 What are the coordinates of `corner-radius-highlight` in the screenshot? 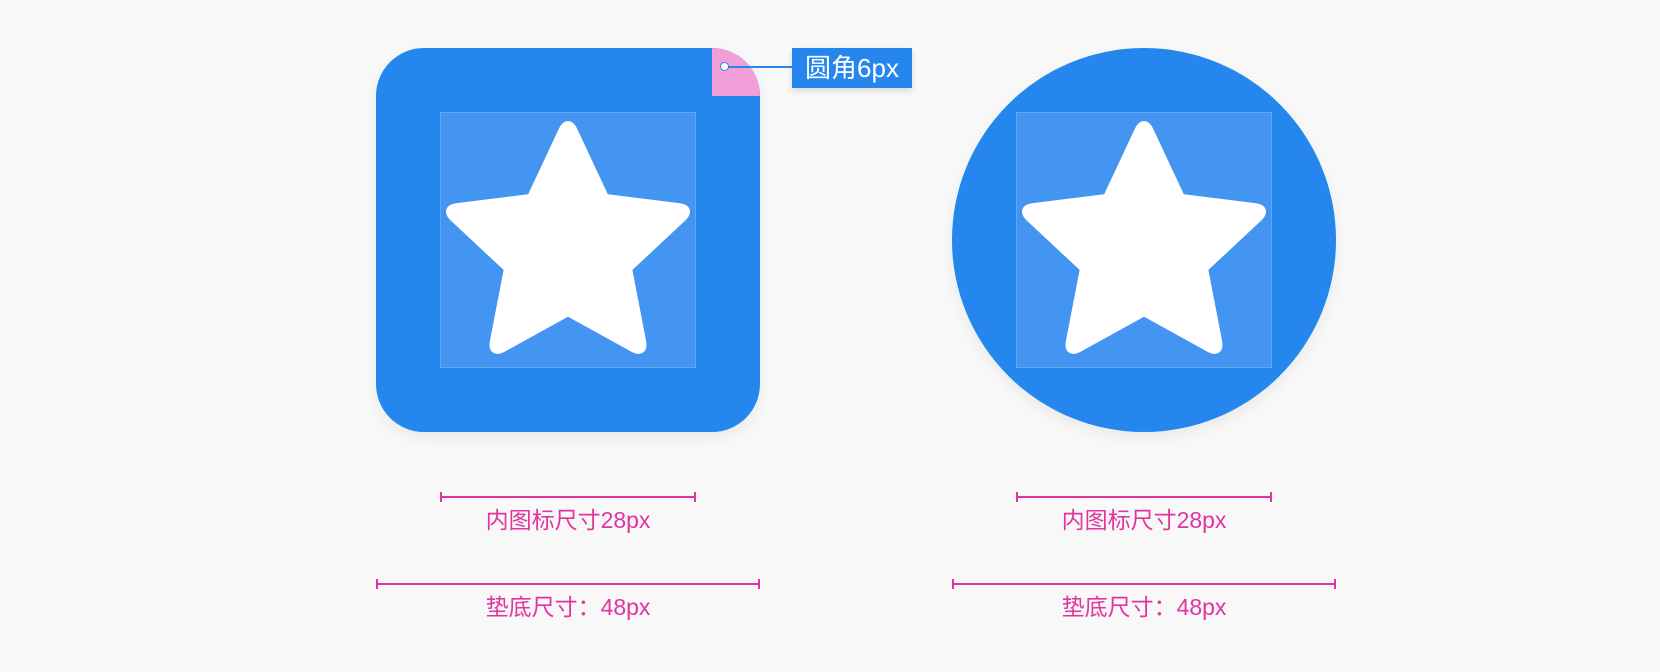 It's located at (736, 72).